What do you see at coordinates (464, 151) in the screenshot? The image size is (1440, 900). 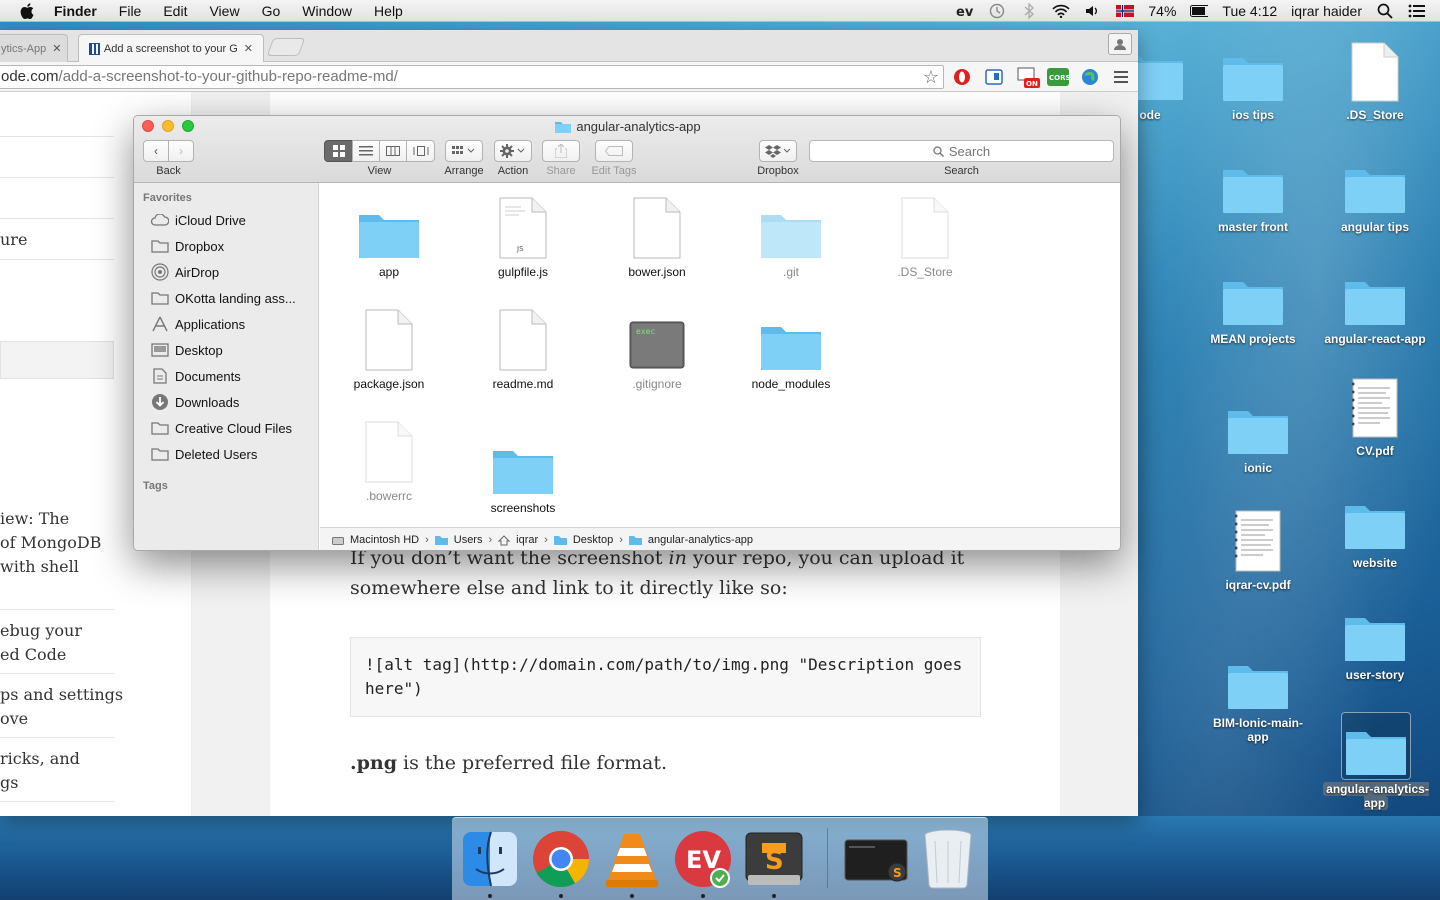 I see `arrange-button` at bounding box center [464, 151].